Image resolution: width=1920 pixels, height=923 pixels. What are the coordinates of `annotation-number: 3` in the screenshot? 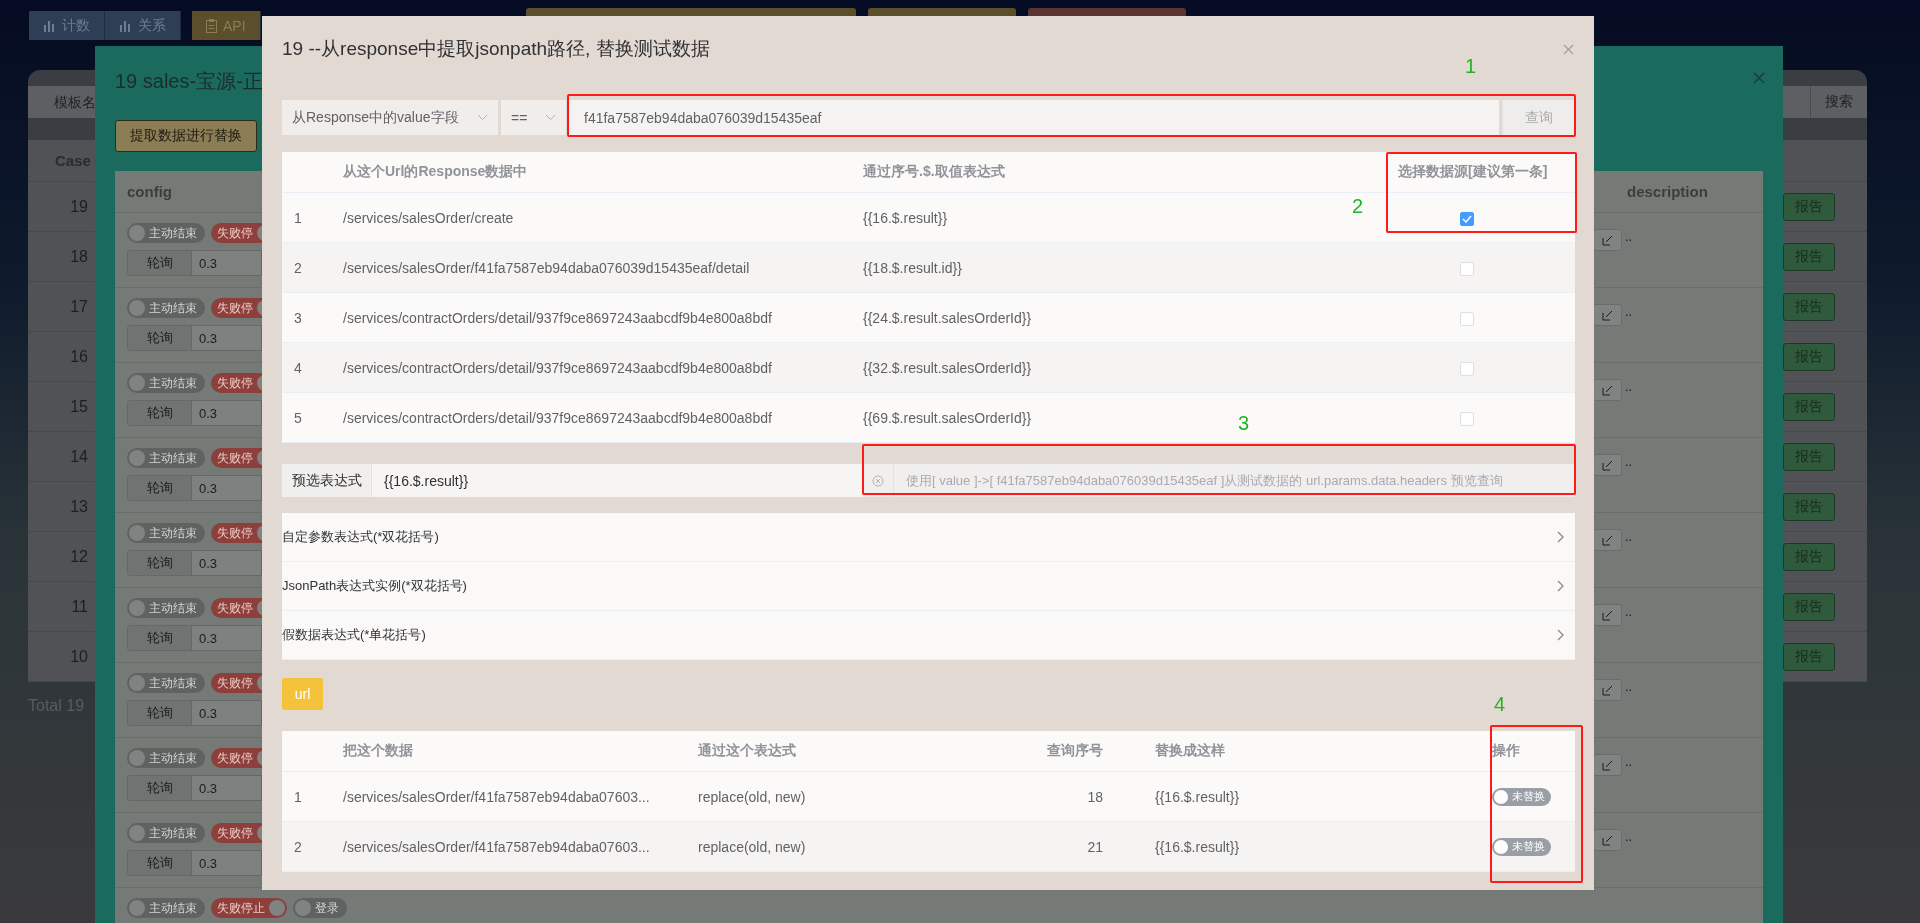 It's located at (1244, 423).